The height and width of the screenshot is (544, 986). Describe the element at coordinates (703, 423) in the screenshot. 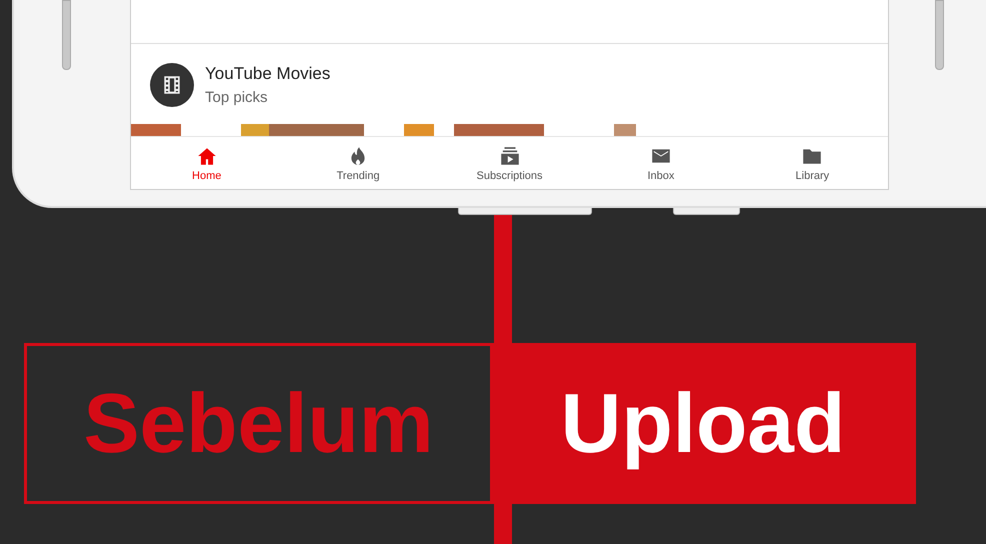

I see `banner-text: Upload` at that location.